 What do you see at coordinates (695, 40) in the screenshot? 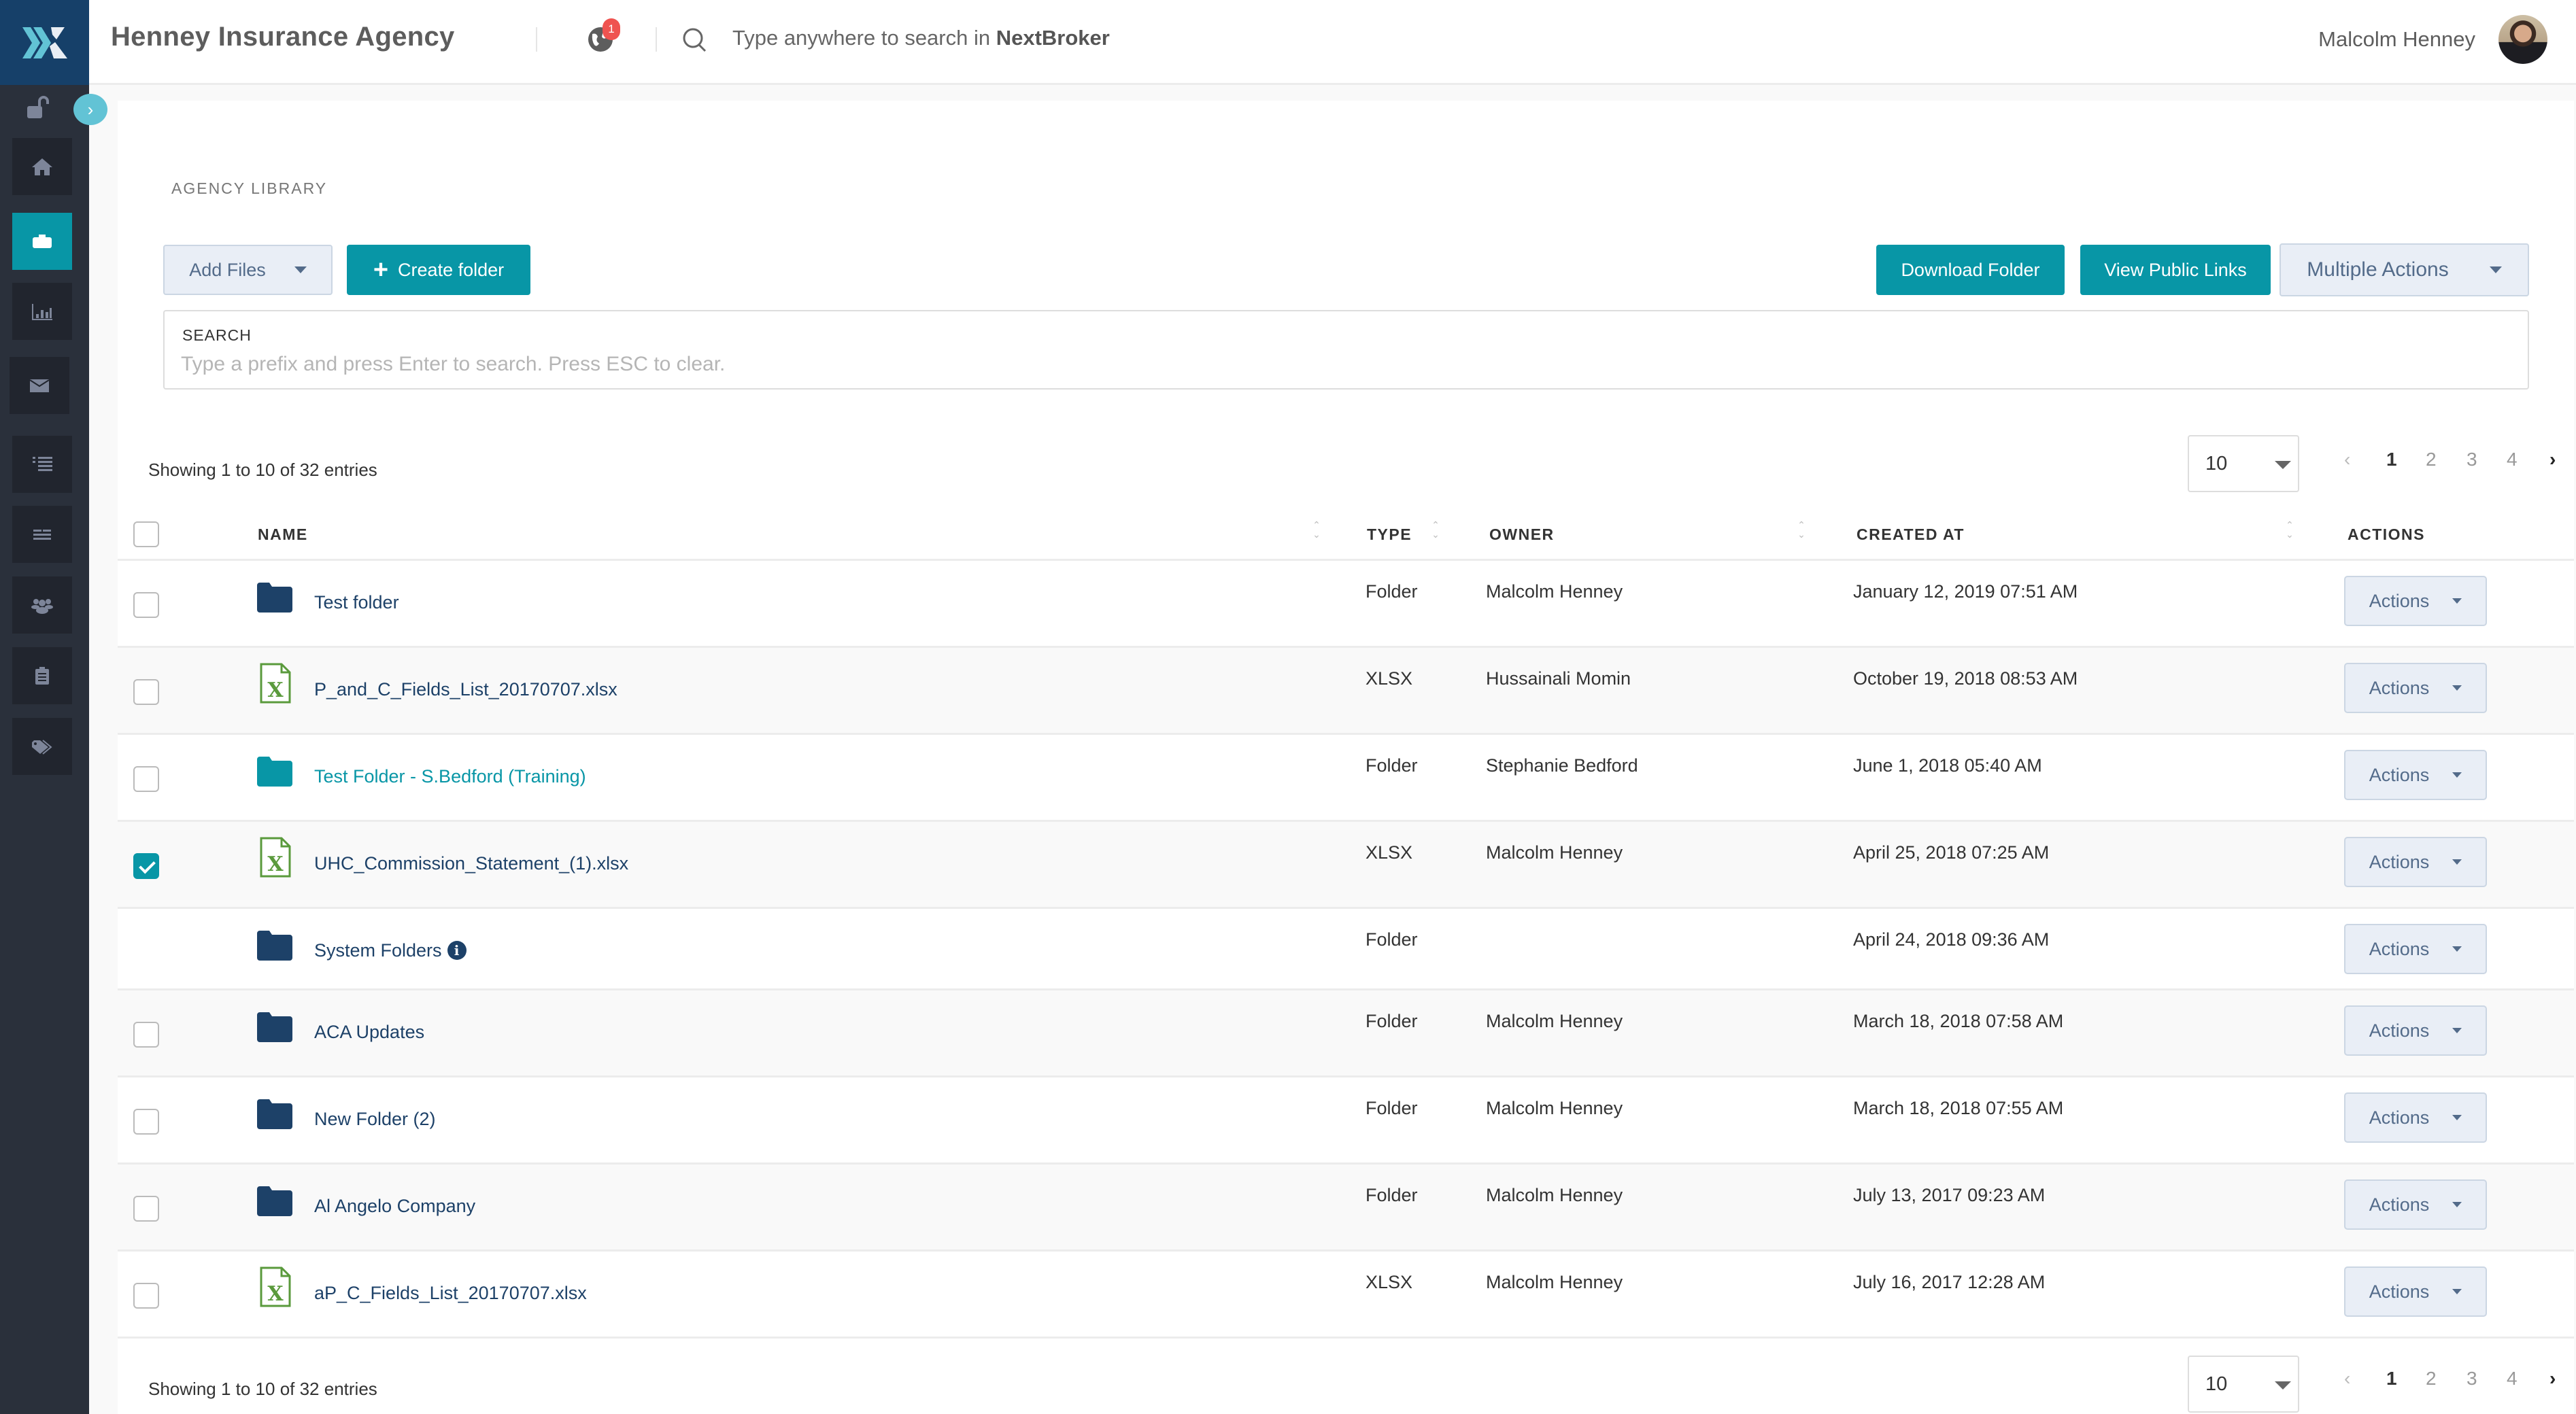
I see `search-icon` at bounding box center [695, 40].